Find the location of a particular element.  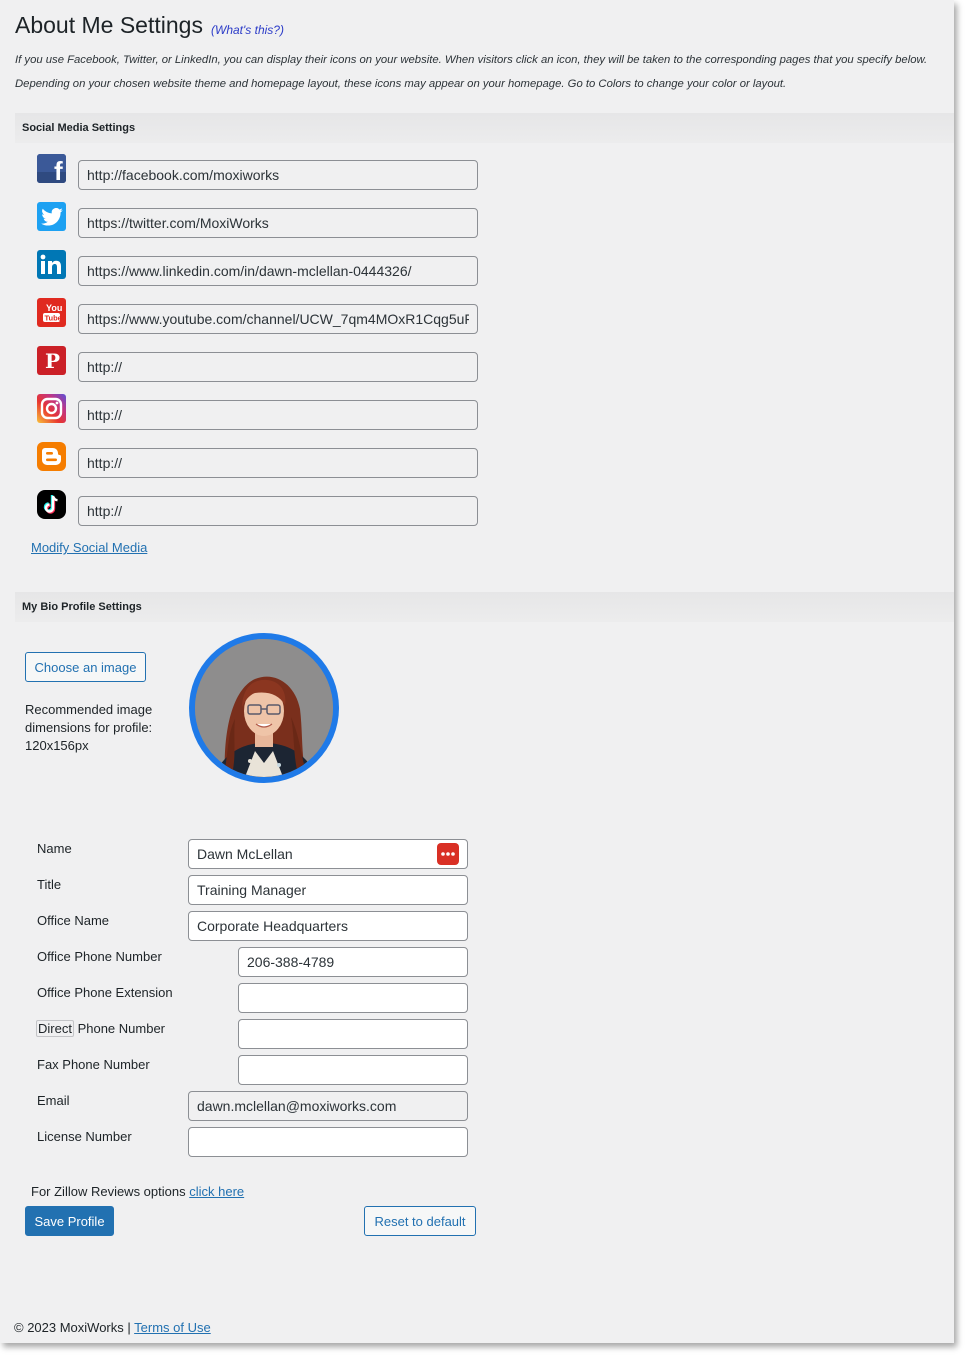

office-phone-field is located at coordinates (353, 962).